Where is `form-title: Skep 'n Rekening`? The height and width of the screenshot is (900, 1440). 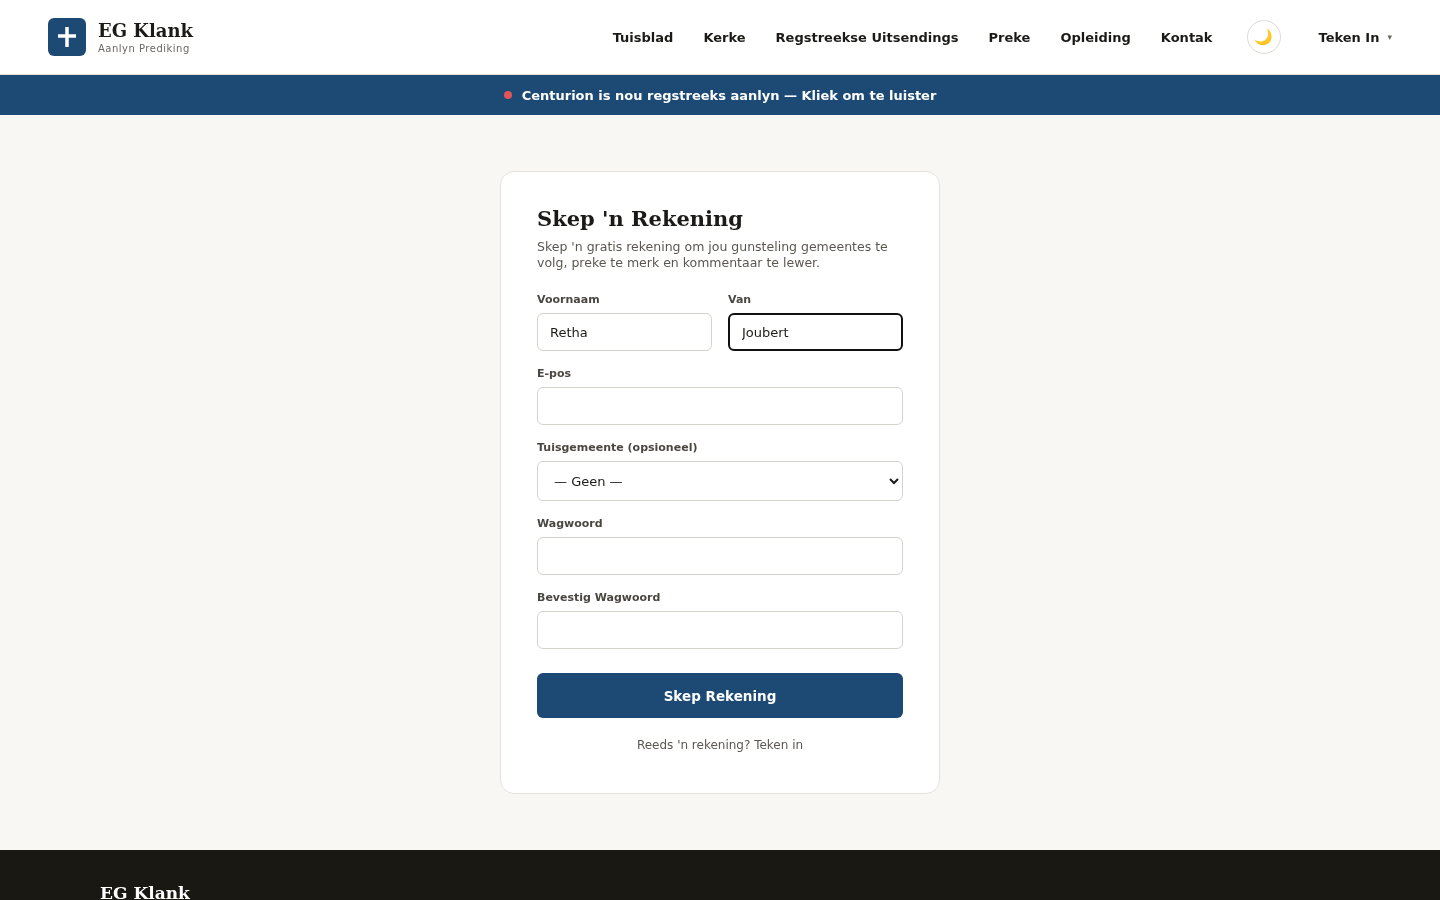 form-title: Skep 'n Rekening is located at coordinates (640, 218).